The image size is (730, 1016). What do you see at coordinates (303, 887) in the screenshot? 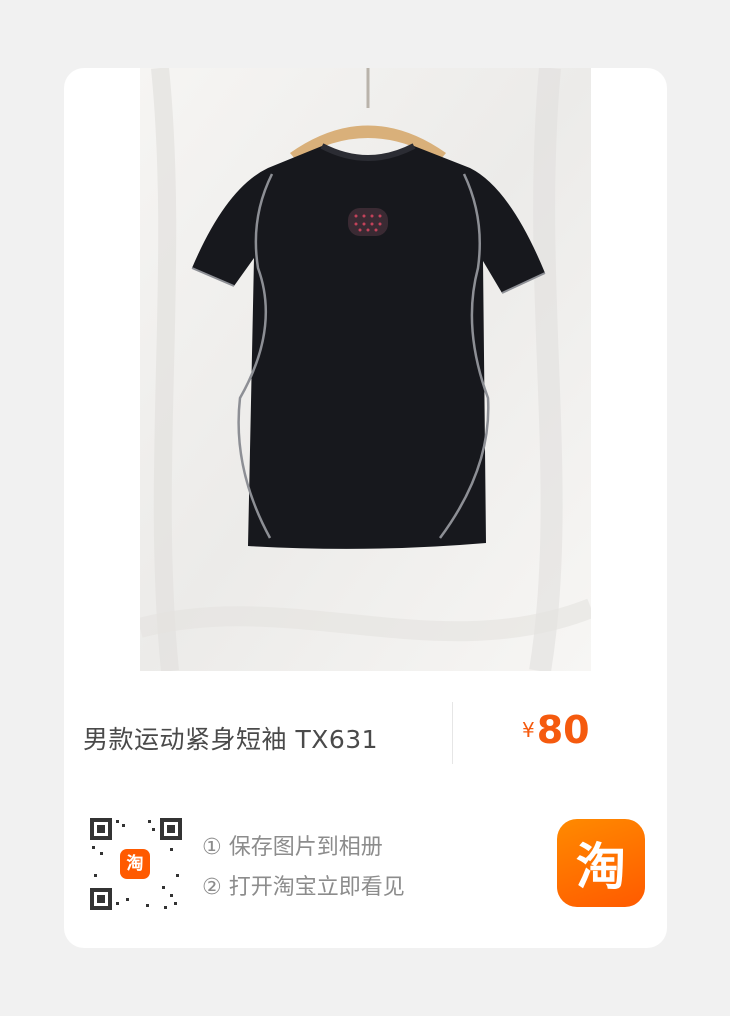
I see `step-open-taobao: ② 打开淘宝立即看见` at bounding box center [303, 887].